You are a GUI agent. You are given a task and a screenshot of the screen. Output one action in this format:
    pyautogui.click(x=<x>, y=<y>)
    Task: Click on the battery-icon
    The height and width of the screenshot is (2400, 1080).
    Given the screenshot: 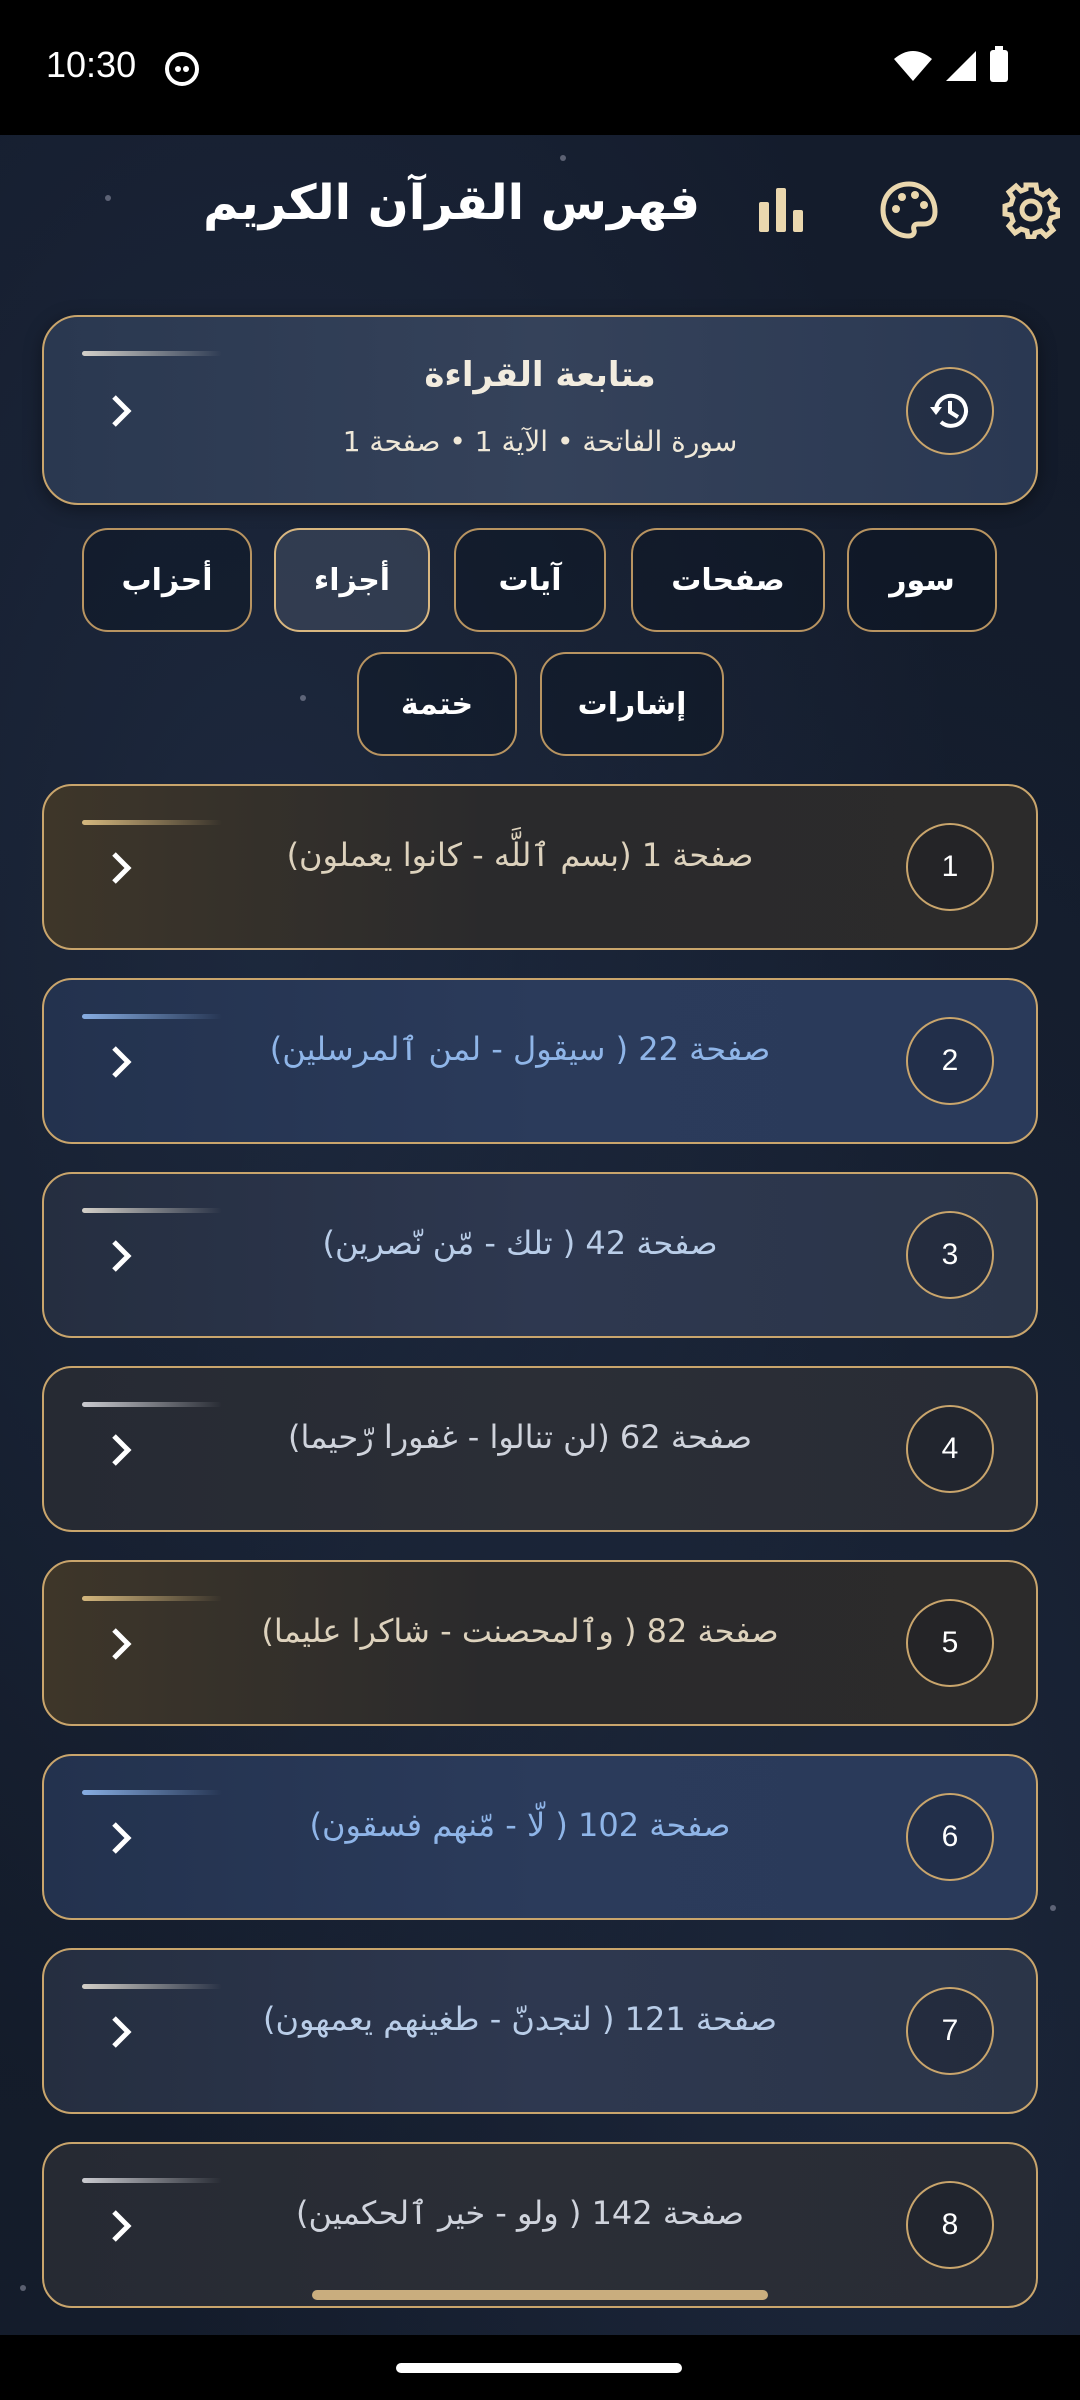 What is the action you would take?
    pyautogui.click(x=999, y=64)
    